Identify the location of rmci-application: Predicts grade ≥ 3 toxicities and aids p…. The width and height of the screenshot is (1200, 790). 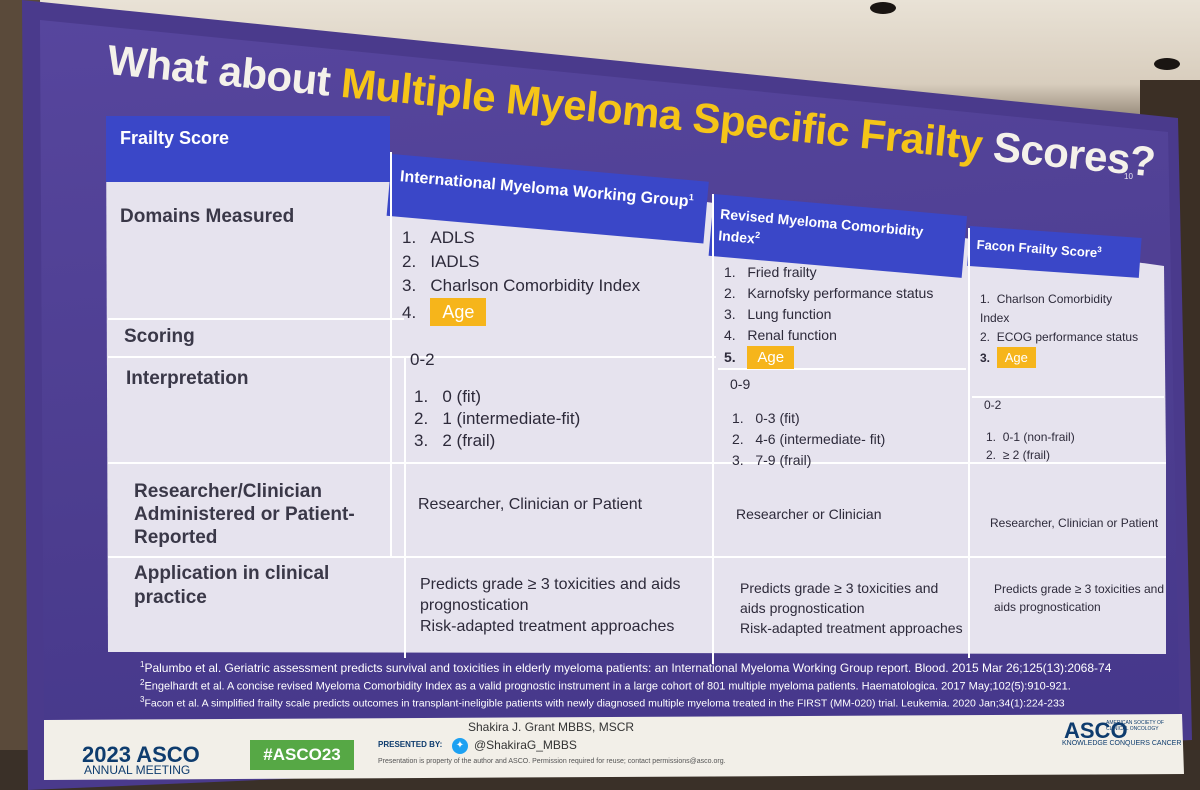
(853, 608).